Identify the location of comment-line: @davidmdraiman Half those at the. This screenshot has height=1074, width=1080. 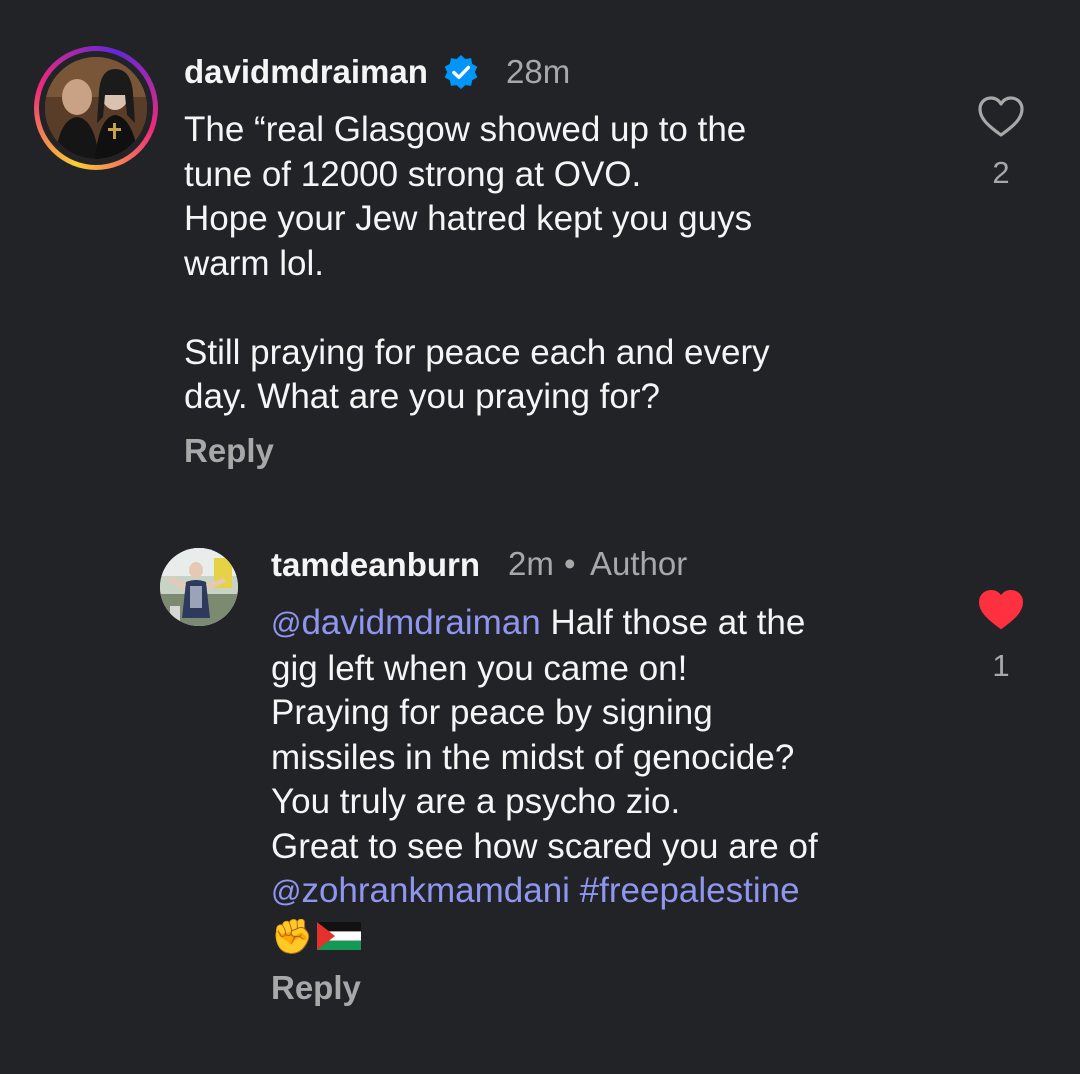
(544, 624).